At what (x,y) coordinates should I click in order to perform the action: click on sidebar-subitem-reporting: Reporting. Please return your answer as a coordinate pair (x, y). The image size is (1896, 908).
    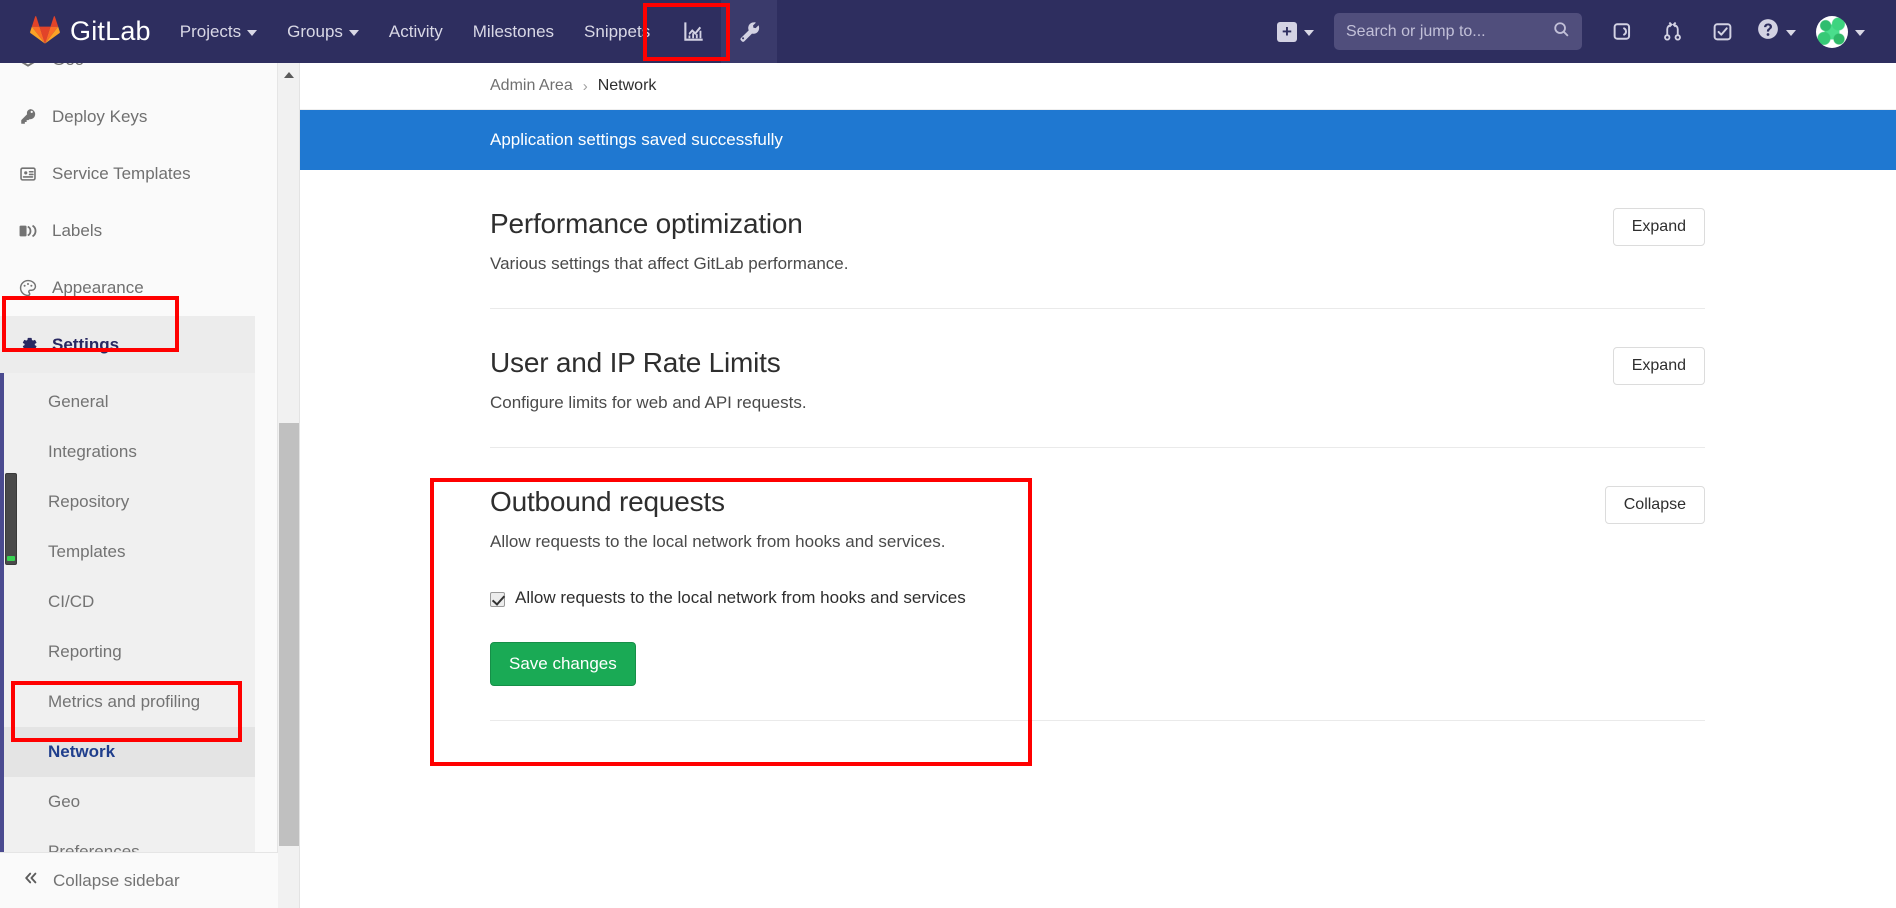
    Looking at the image, I should click on (129, 652).